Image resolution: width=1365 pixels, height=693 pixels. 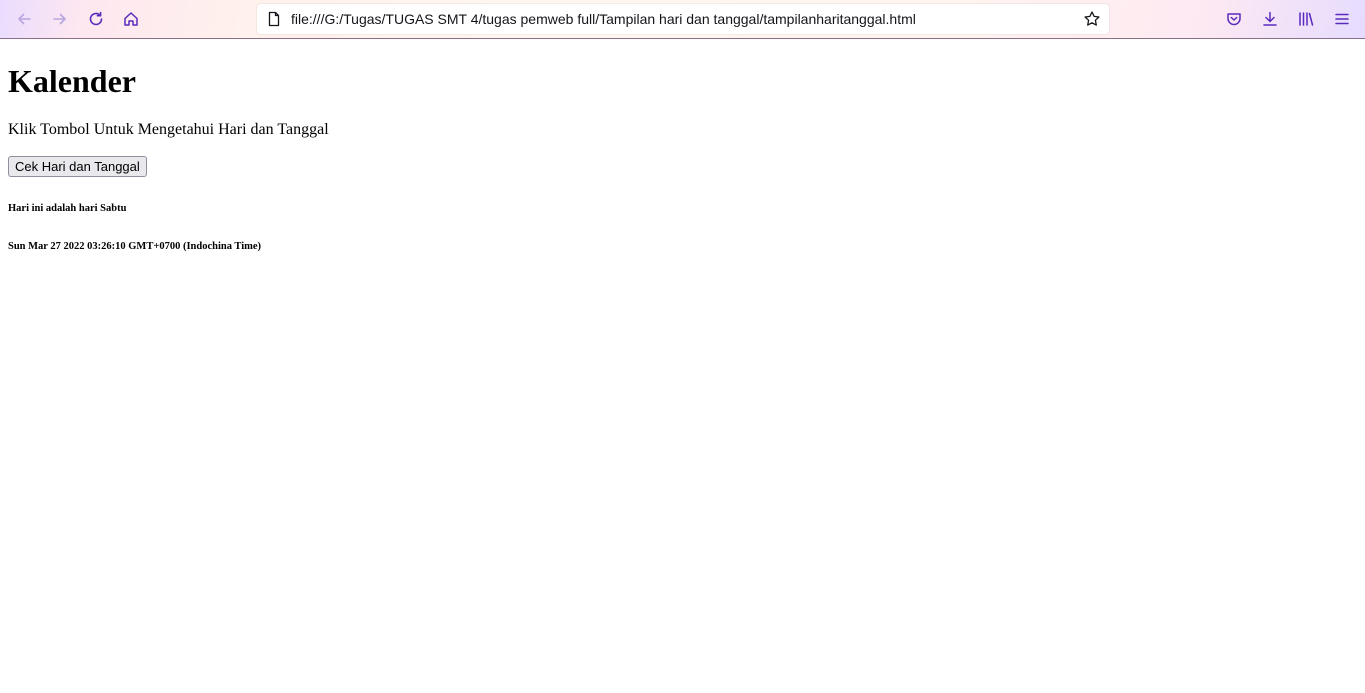 I want to click on download-icon, so click(x=1270, y=18).